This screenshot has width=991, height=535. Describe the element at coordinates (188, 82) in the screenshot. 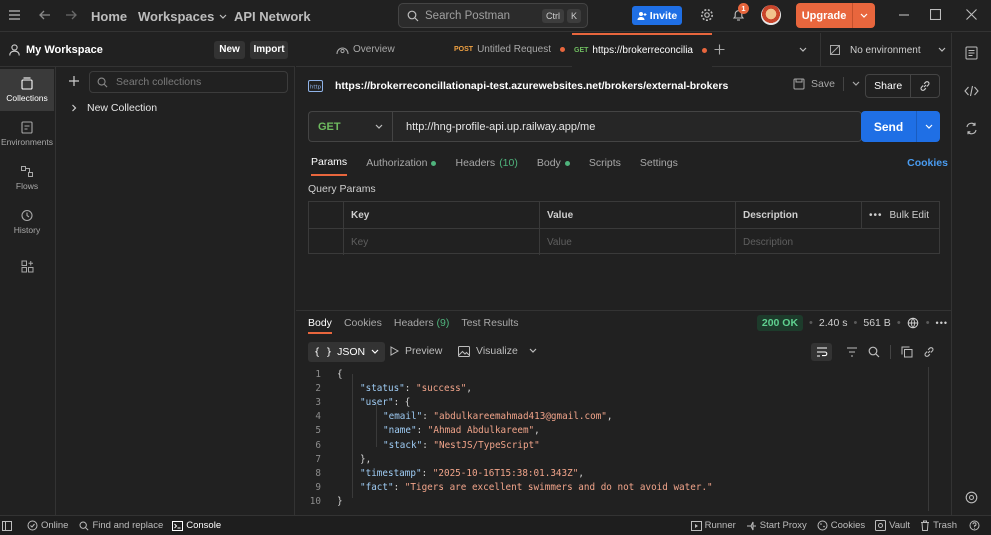

I see `collections-search-input: Search collections` at that location.